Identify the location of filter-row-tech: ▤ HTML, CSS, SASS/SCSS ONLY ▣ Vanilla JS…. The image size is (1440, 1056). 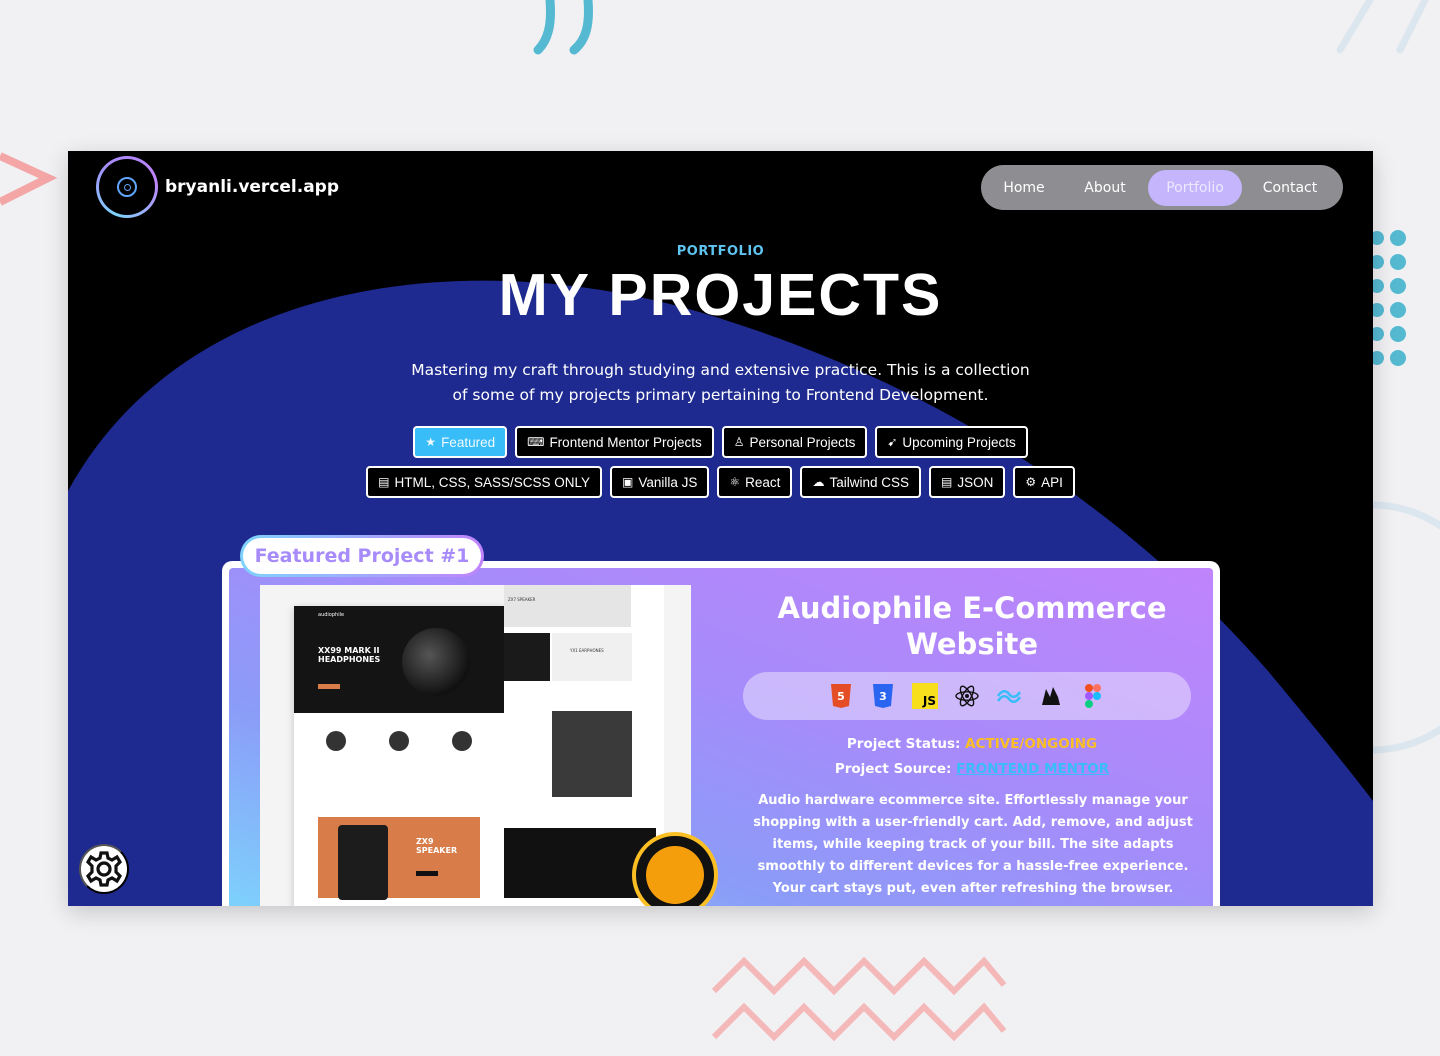
(720, 482).